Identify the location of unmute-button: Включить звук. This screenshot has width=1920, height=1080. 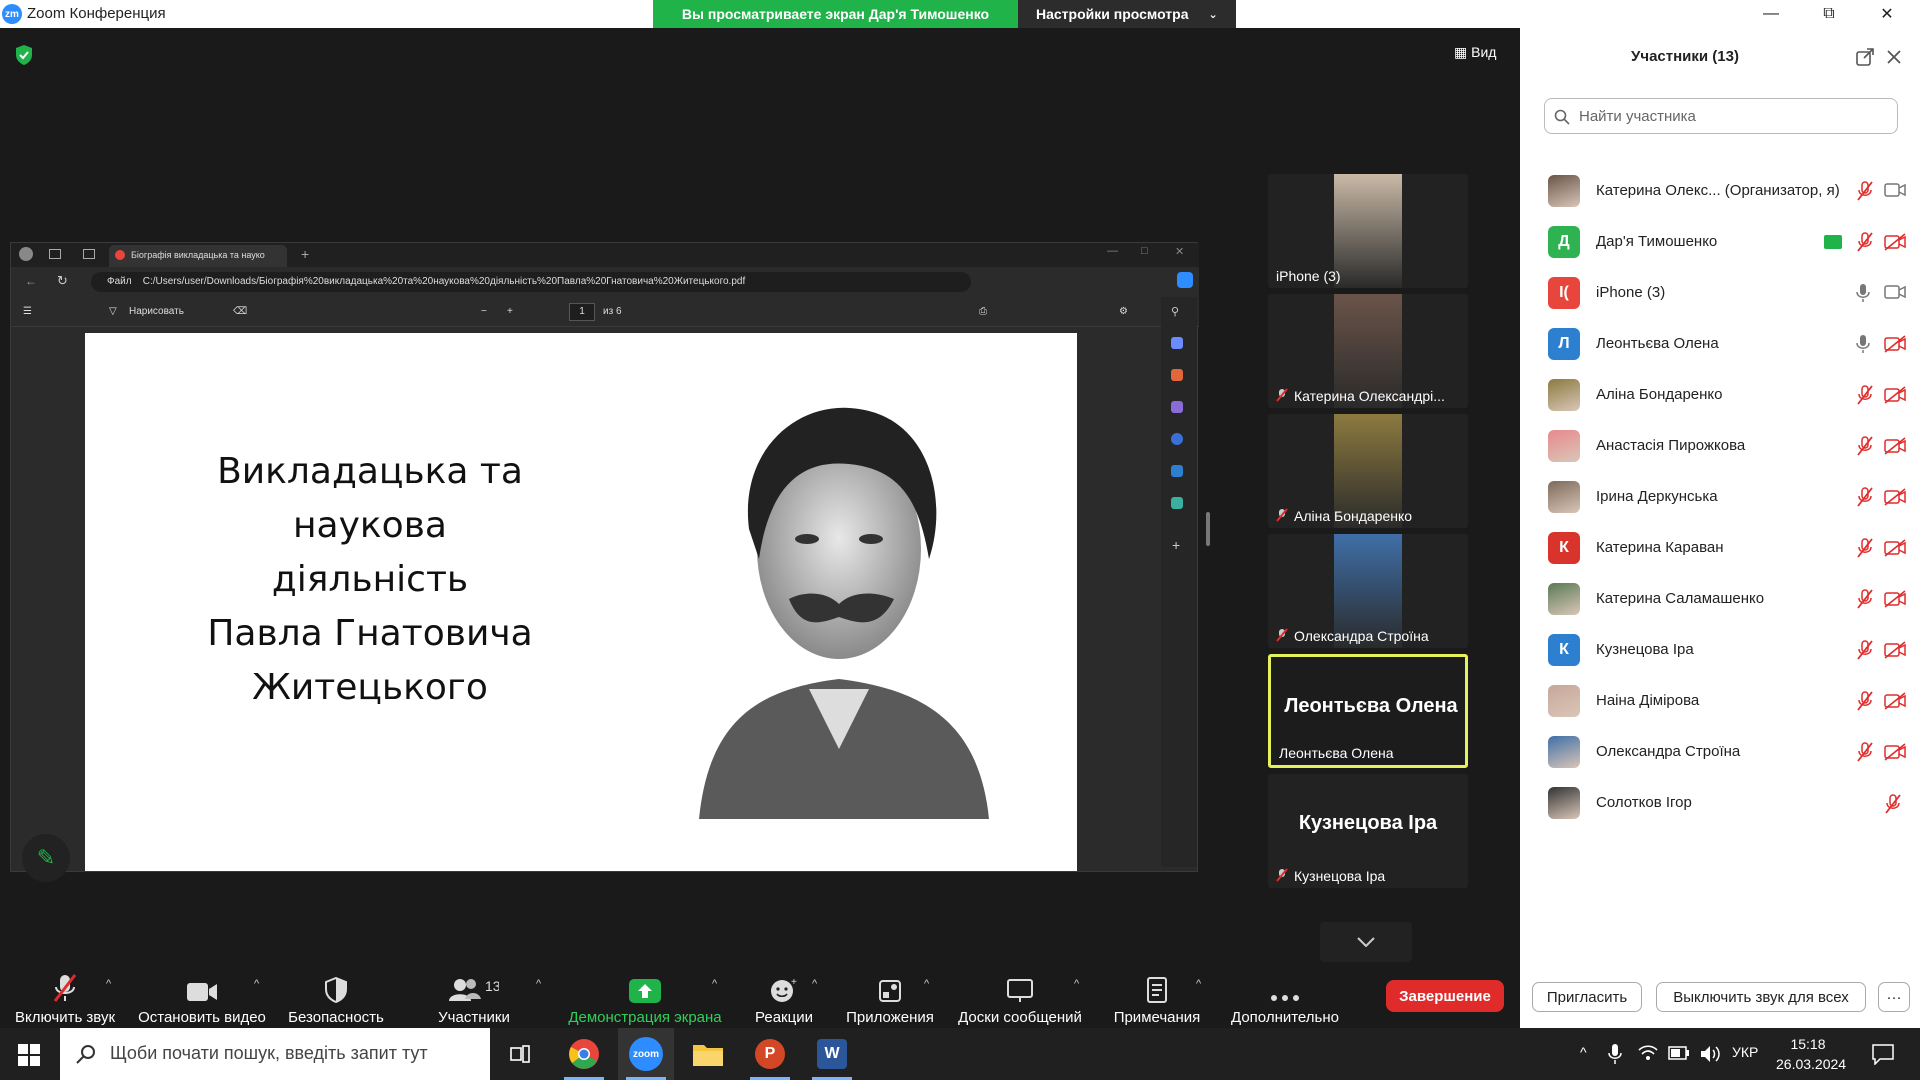
(65, 998).